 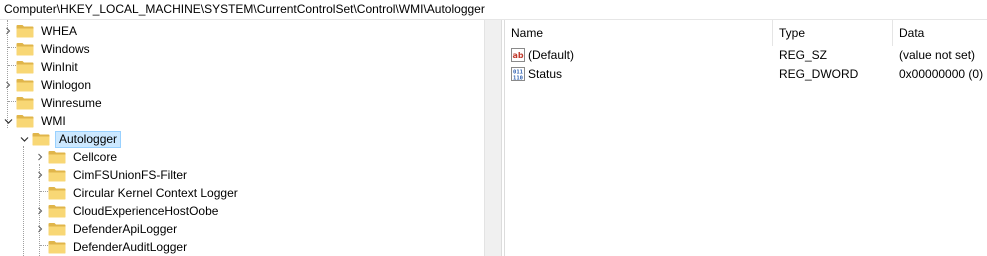 What do you see at coordinates (88, 139) in the screenshot?
I see `tree-item-label: Autologger` at bounding box center [88, 139].